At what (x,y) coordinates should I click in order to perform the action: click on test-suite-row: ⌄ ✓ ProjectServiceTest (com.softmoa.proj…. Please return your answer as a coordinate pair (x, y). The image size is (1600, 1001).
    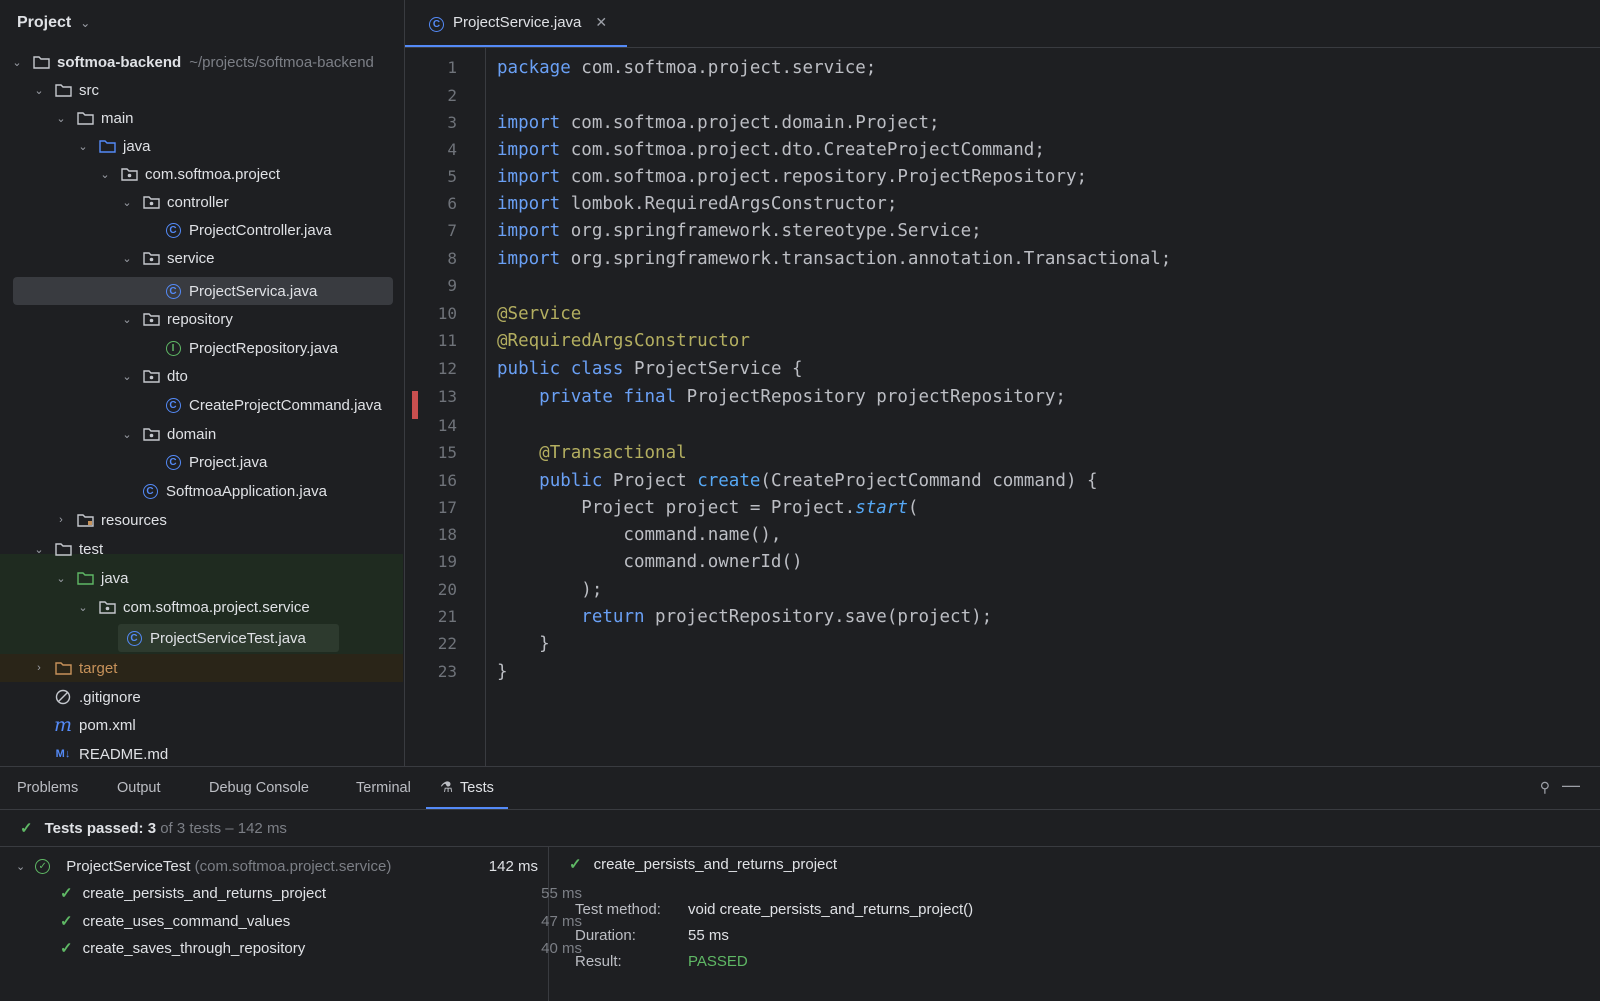
    Looking at the image, I should click on (273, 866).